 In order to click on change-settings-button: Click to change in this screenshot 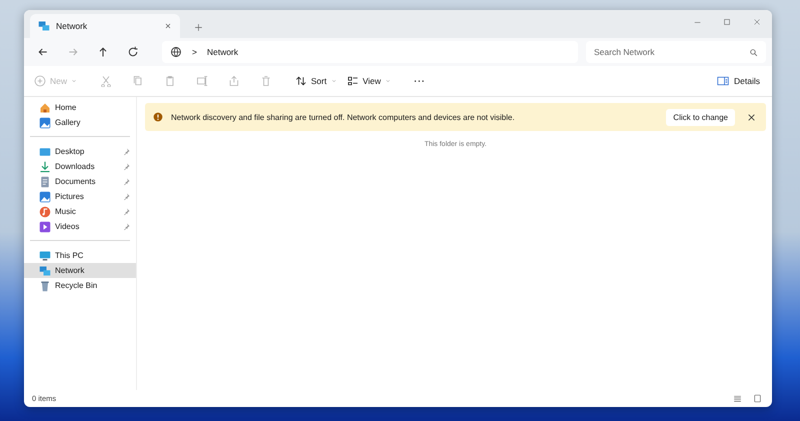, I will do `click(700, 117)`.